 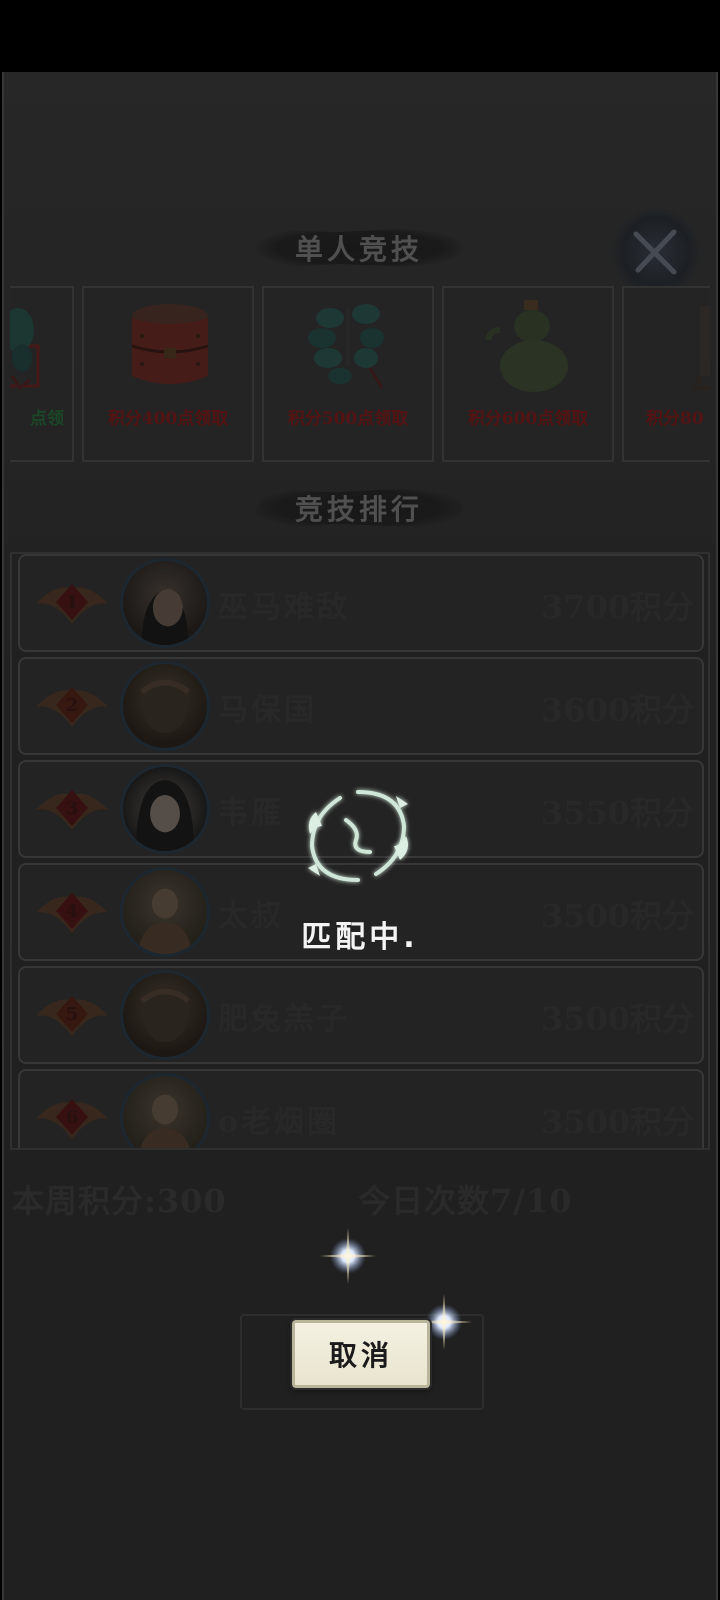 I want to click on cancel-button-label: 取消, so click(x=360, y=1355).